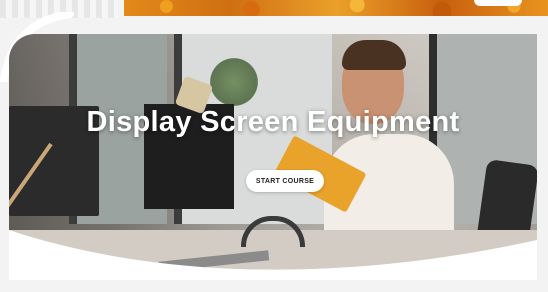  I want to click on top-banner-image, so click(336, 8).